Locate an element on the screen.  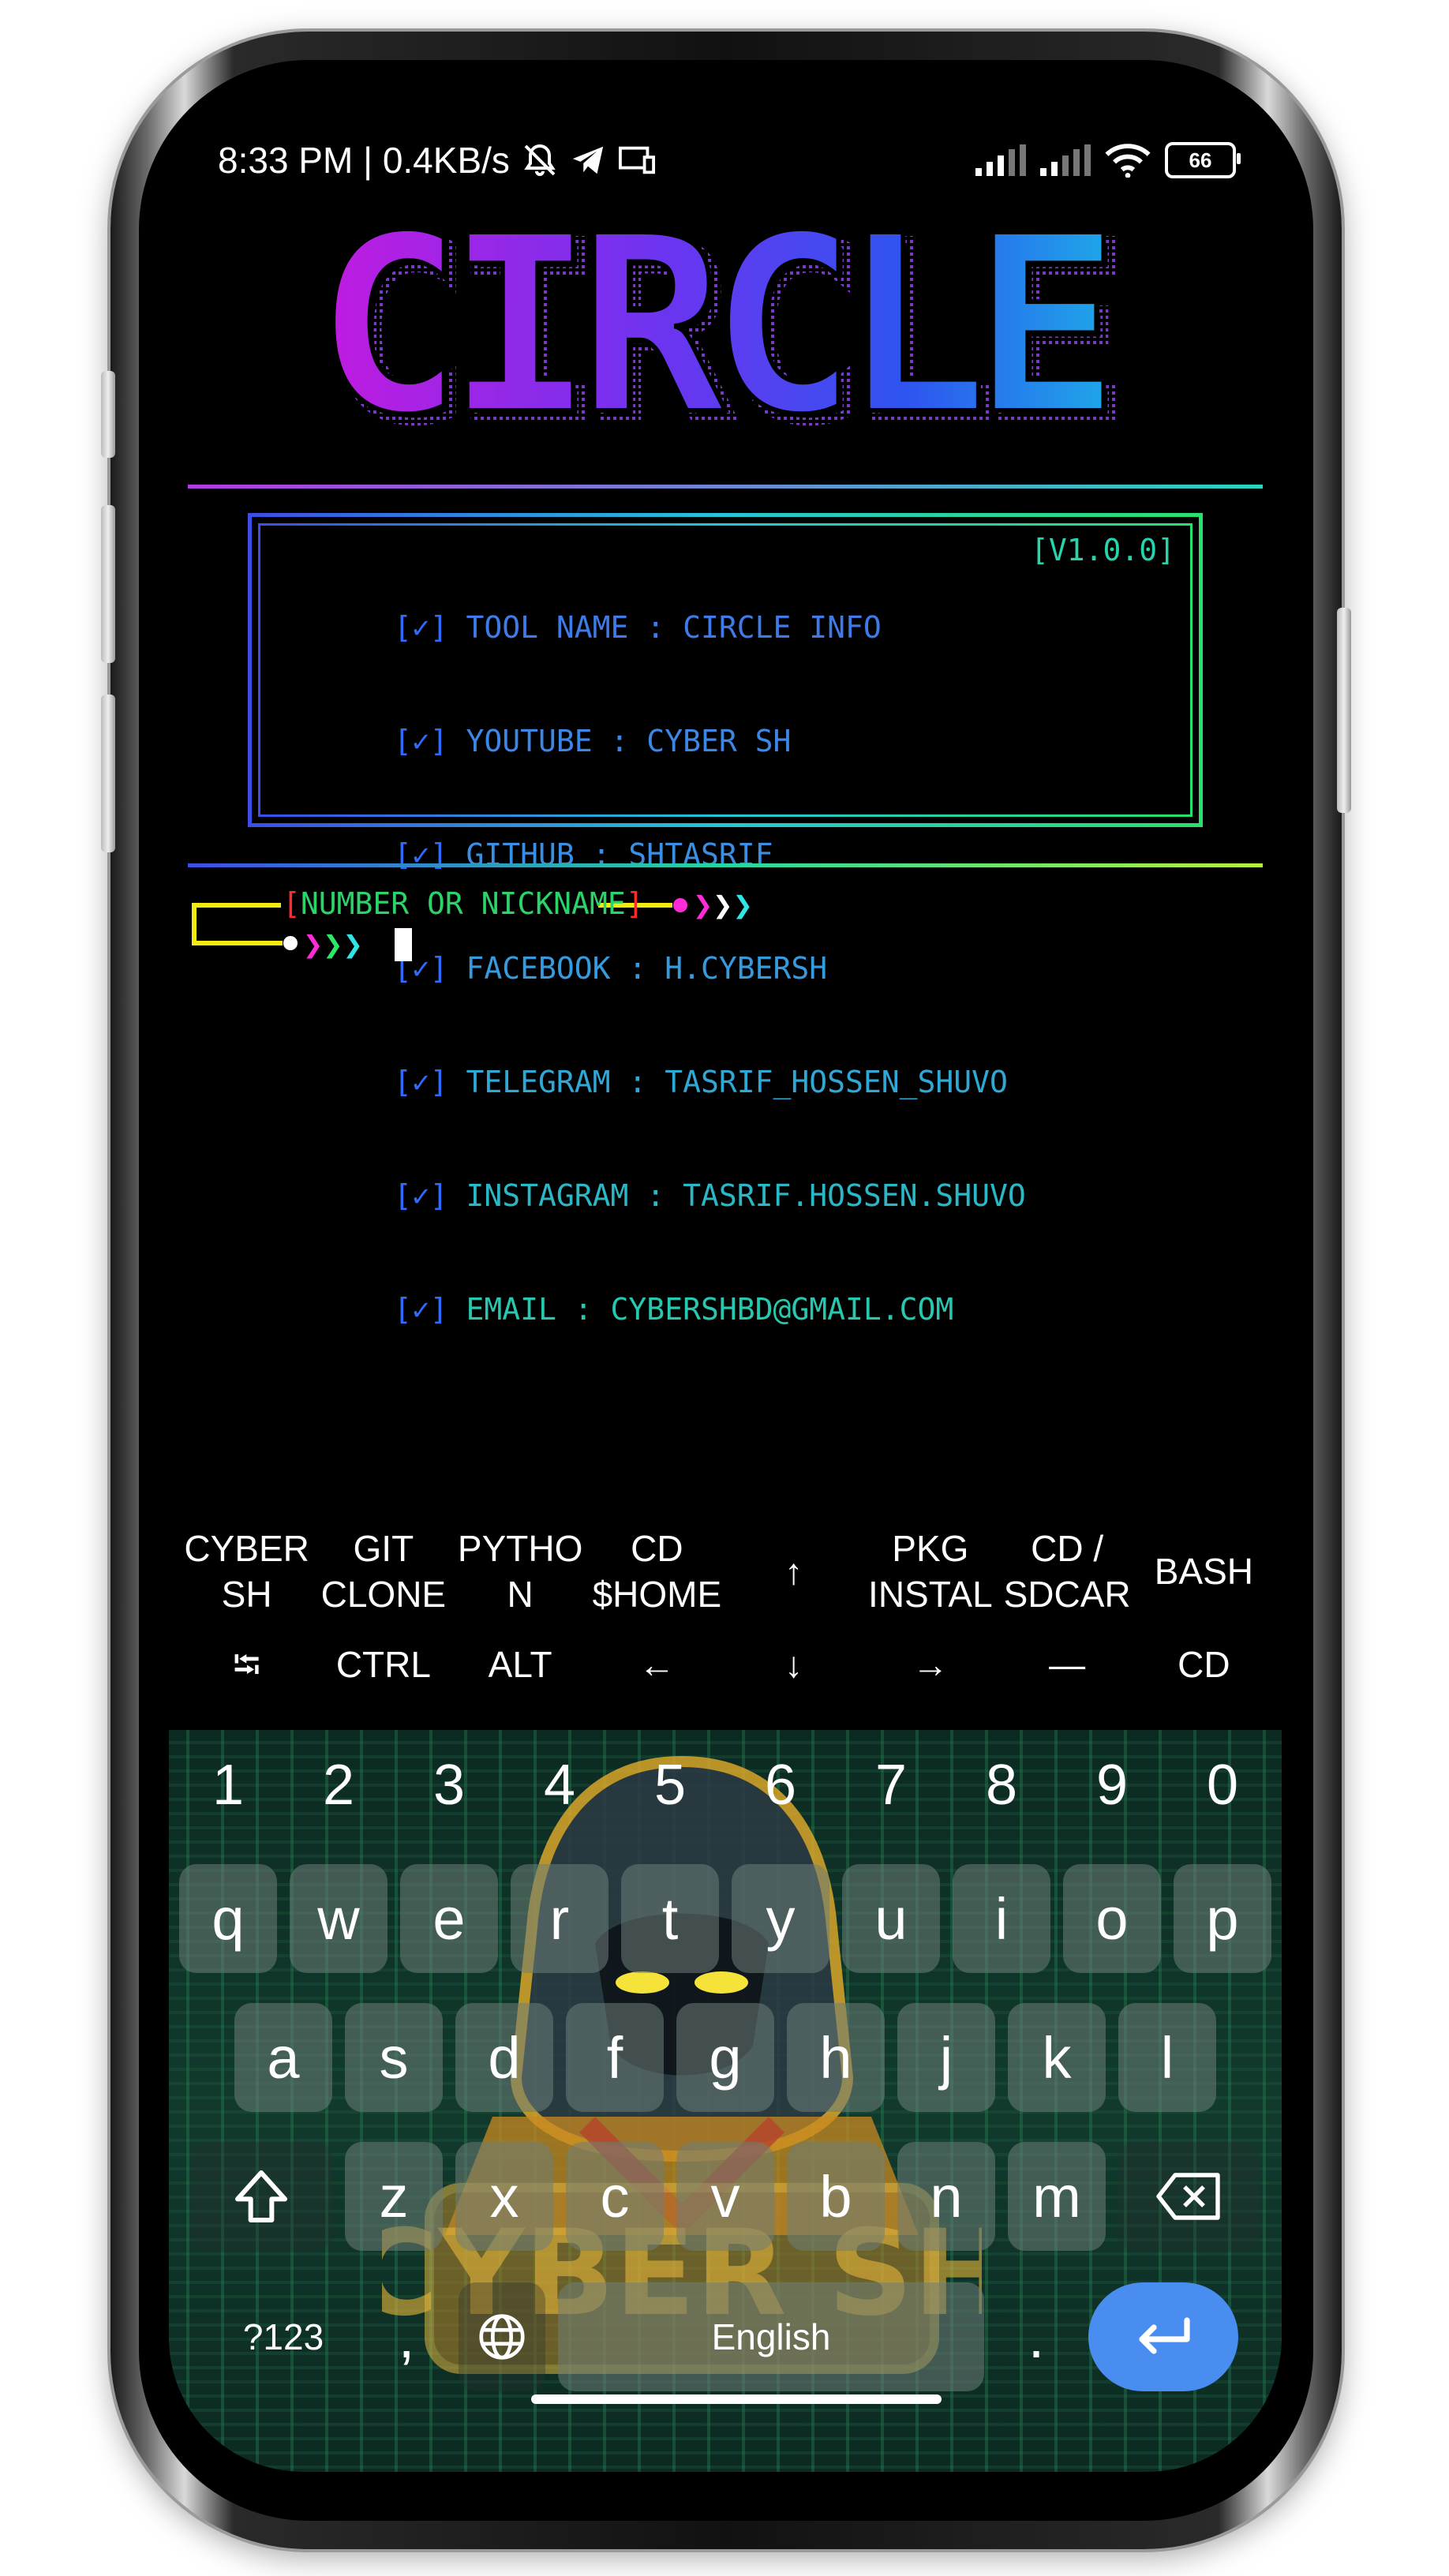
key-7: 7 is located at coordinates (891, 1785).